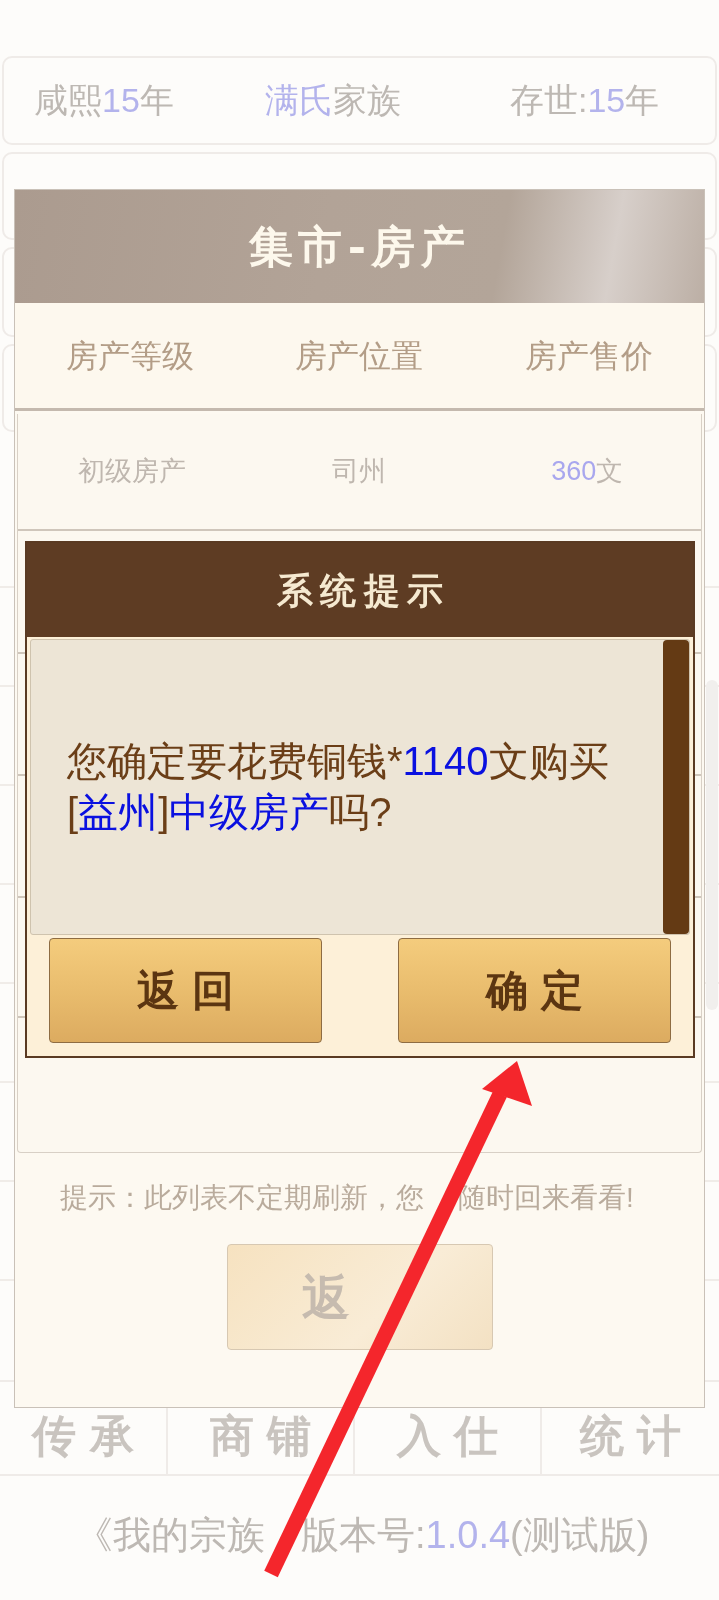 The height and width of the screenshot is (1600, 719). I want to click on nav-tab: 入仕, so click(447, 1436).